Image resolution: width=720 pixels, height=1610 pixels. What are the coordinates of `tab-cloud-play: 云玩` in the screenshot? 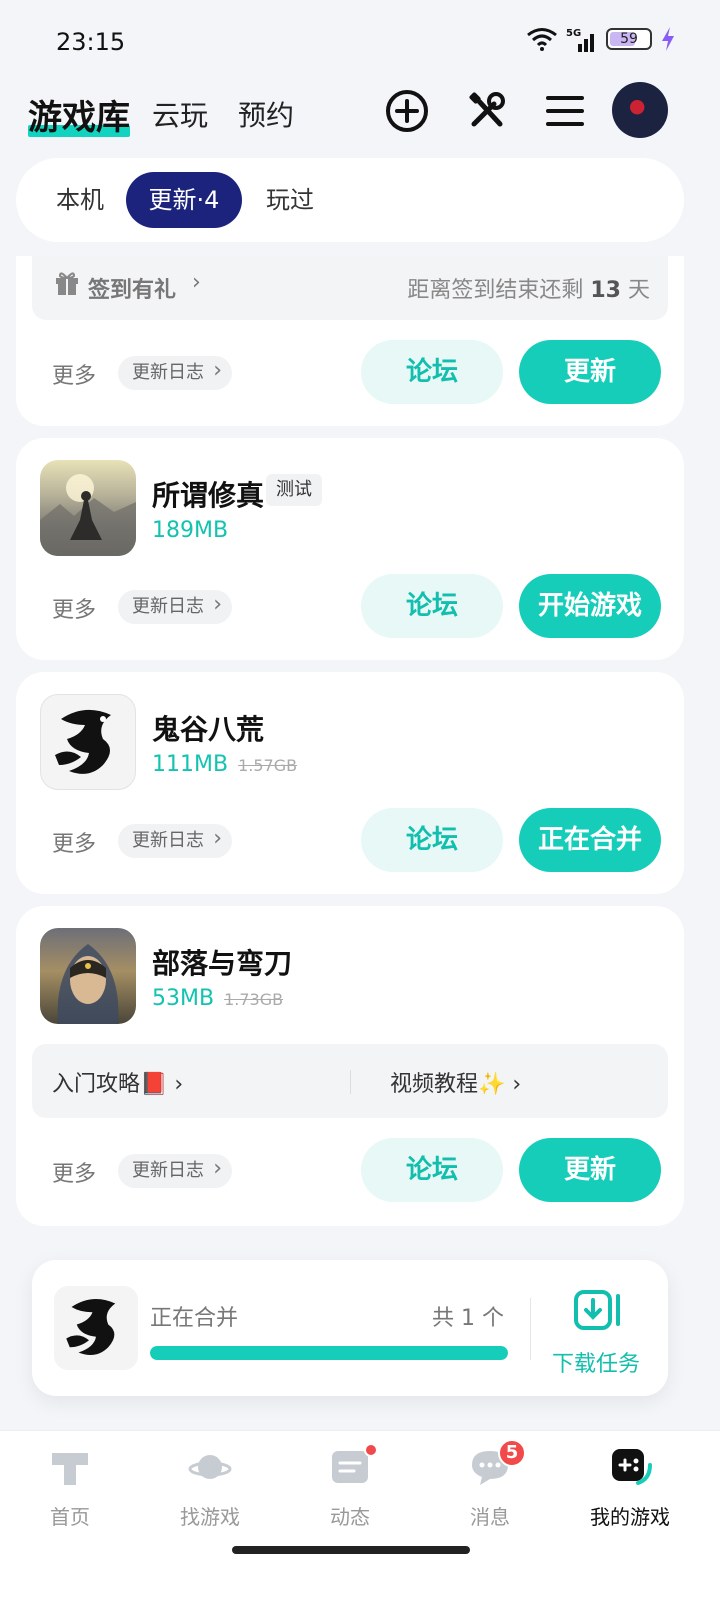 It's located at (180, 114).